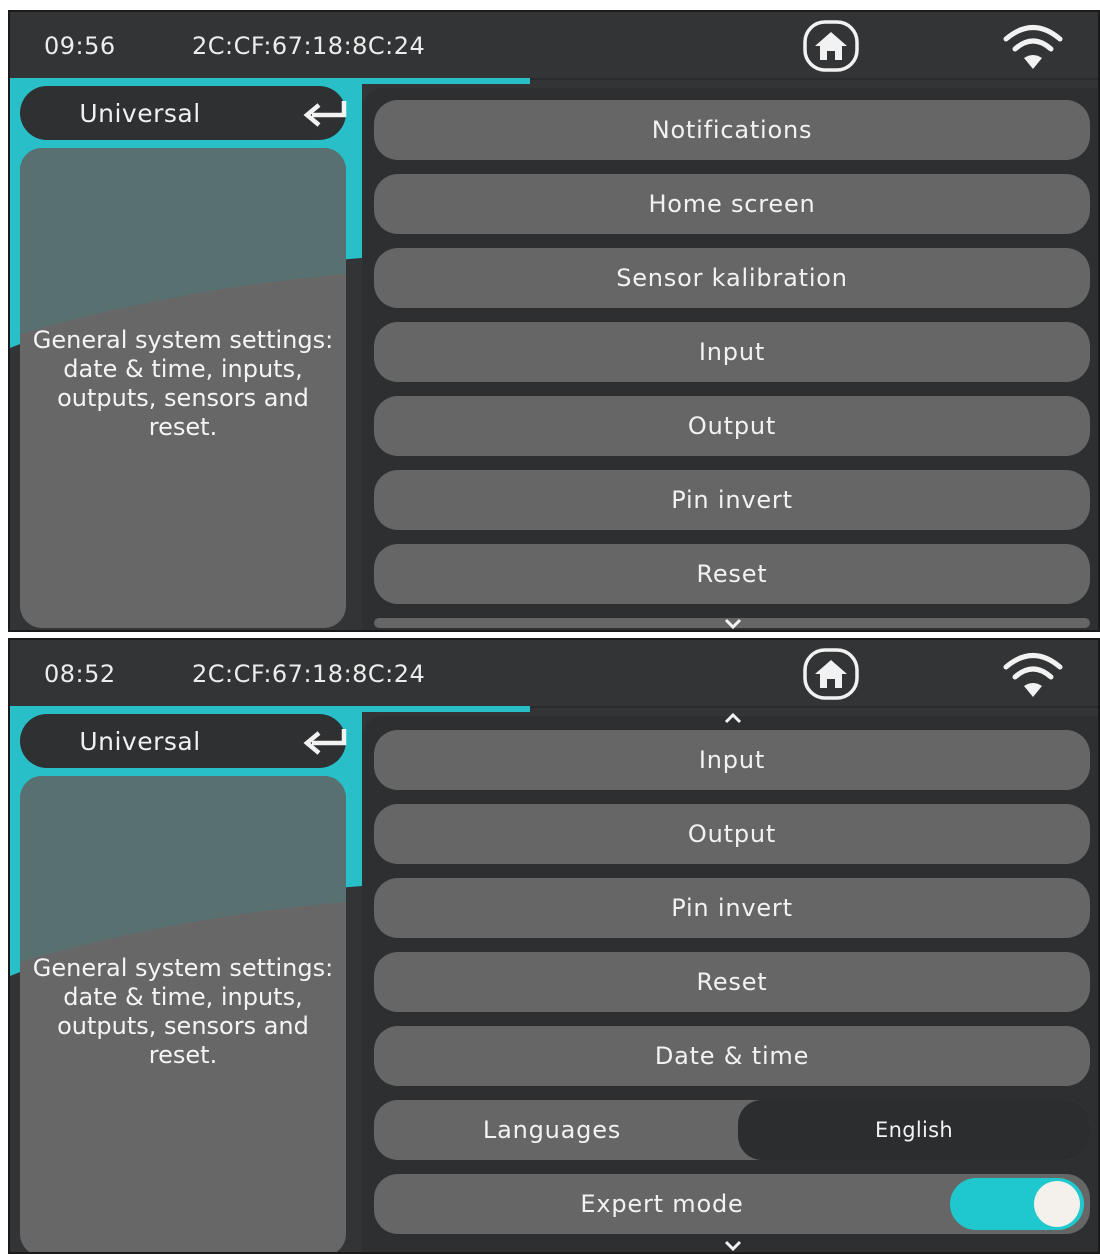 This screenshot has height=1254, width=1100. I want to click on menu-item-sensor-kalibration: Sensor kalibration, so click(732, 278).